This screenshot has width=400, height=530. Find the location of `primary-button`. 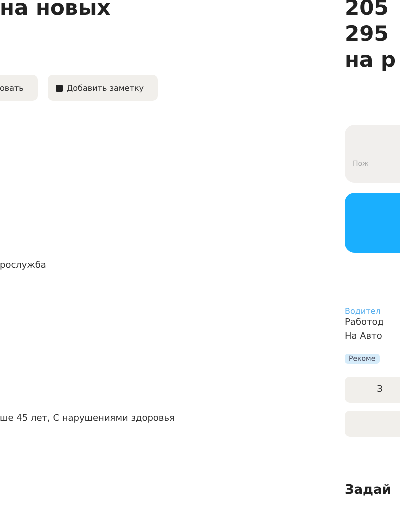

primary-button is located at coordinates (372, 223).